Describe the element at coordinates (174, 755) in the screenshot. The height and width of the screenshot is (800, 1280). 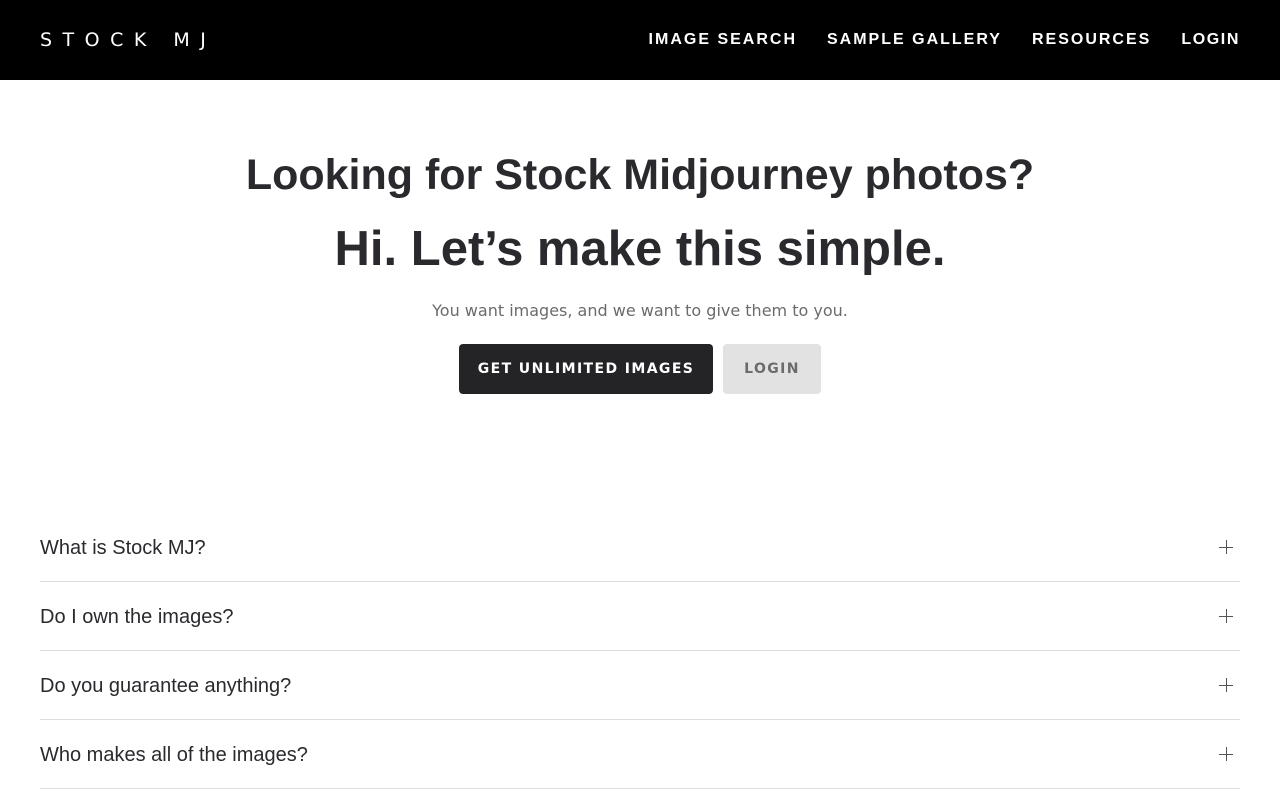
I see `faq-question: Who makes all of the images?` at that location.